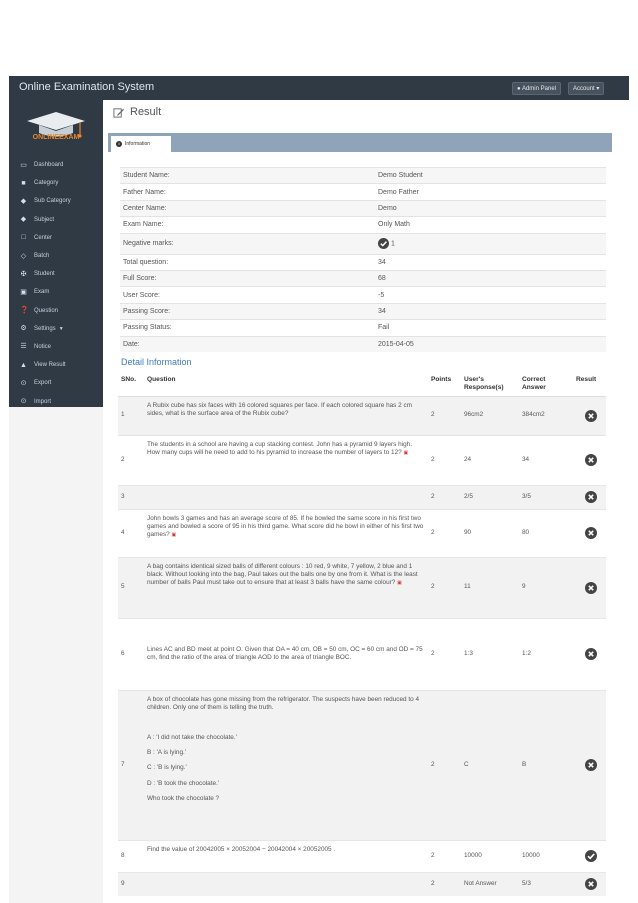 The image size is (638, 903). I want to click on header-points: Points, so click(444, 383).